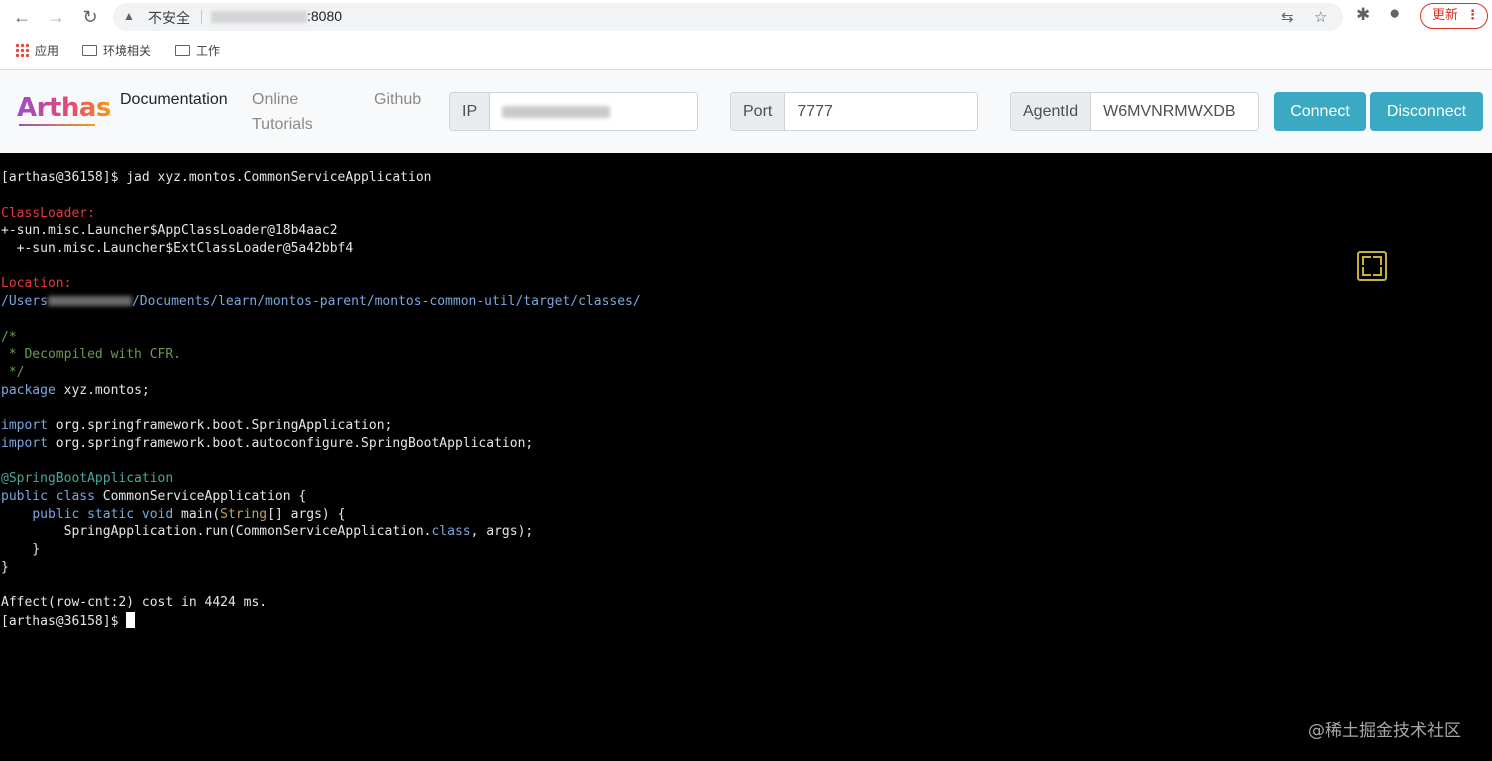 This screenshot has height=761, width=1492. Describe the element at coordinates (129, 16) in the screenshot. I see `warning-icon: ▲` at that location.